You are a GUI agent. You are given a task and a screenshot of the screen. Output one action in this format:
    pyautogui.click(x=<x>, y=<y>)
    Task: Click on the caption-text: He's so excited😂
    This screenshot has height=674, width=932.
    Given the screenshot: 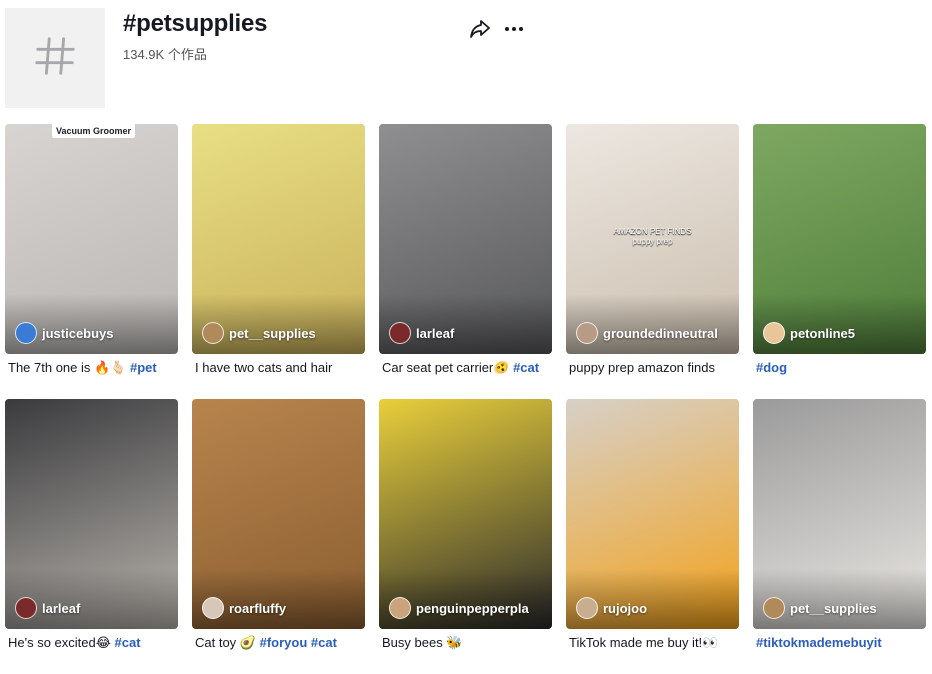 What is the action you would take?
    pyautogui.click(x=61, y=642)
    